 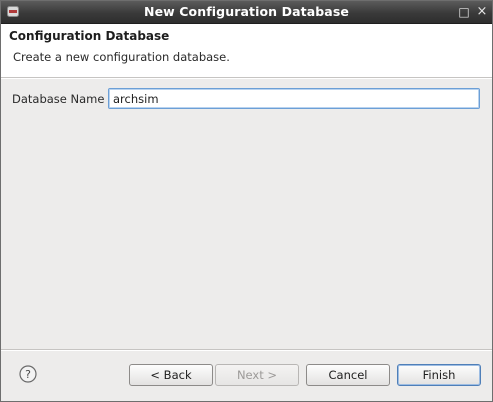 What do you see at coordinates (464, 12) in the screenshot?
I see `maximize-icon: □` at bounding box center [464, 12].